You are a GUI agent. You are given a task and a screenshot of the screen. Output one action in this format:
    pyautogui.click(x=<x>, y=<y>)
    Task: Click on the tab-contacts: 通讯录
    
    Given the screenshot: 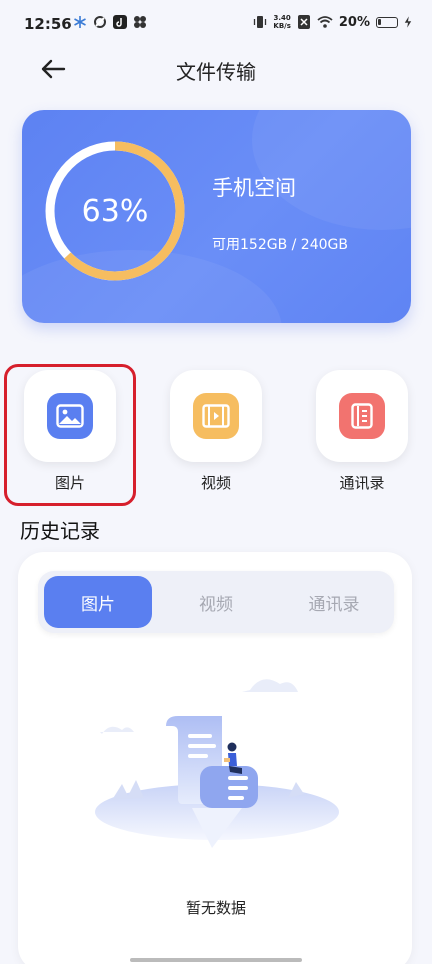 What is the action you would take?
    pyautogui.click(x=334, y=602)
    